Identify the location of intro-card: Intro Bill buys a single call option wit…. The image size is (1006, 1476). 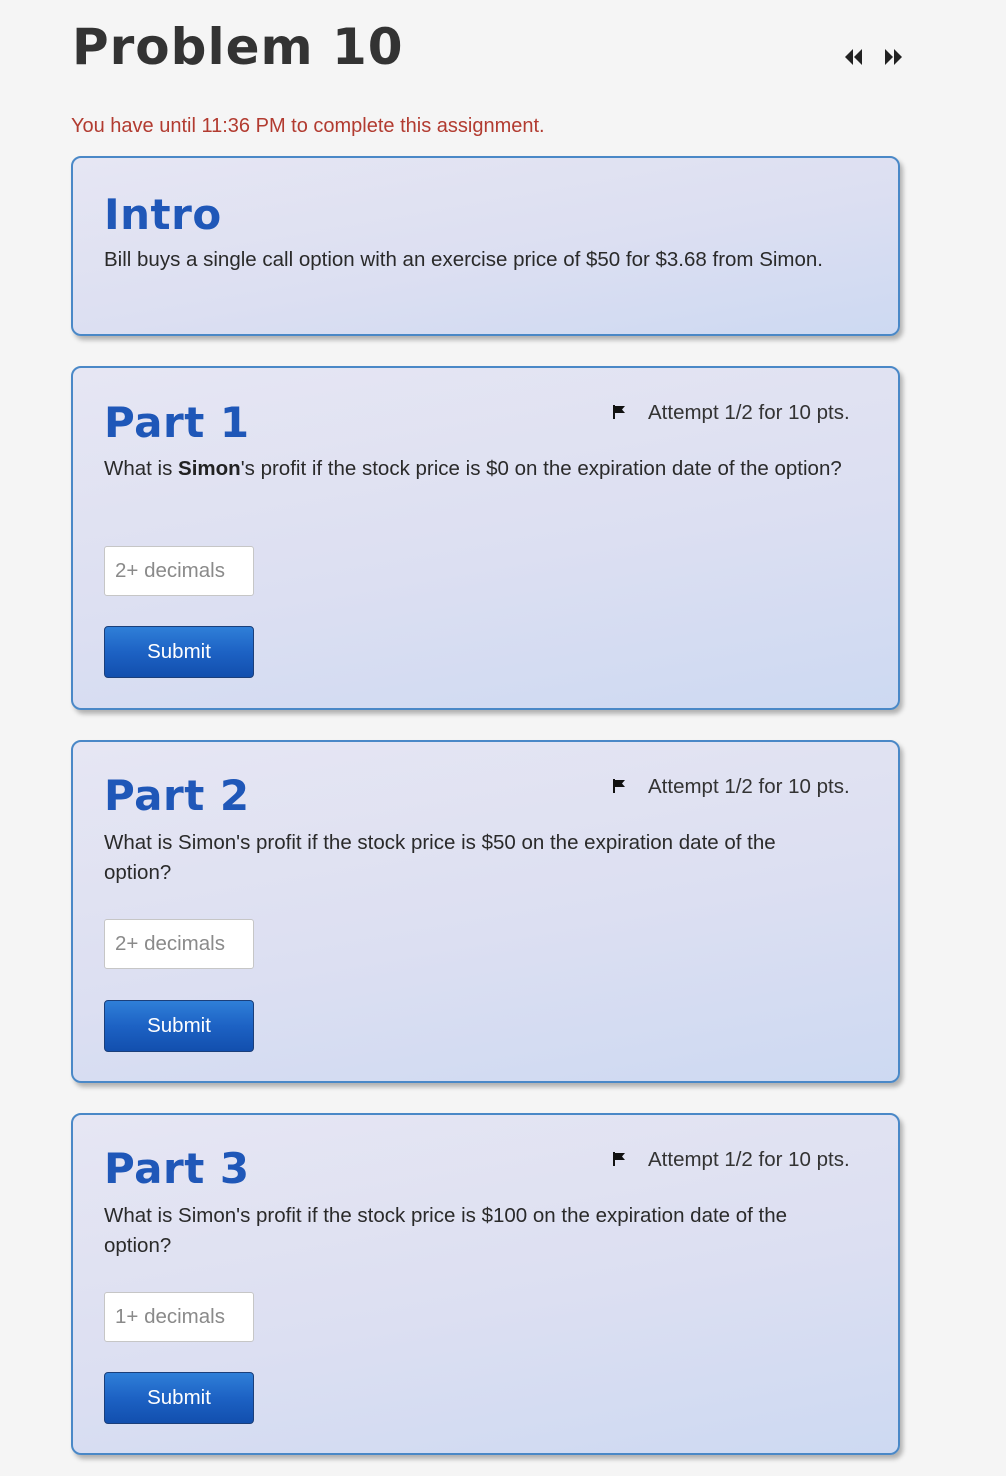
(485, 246).